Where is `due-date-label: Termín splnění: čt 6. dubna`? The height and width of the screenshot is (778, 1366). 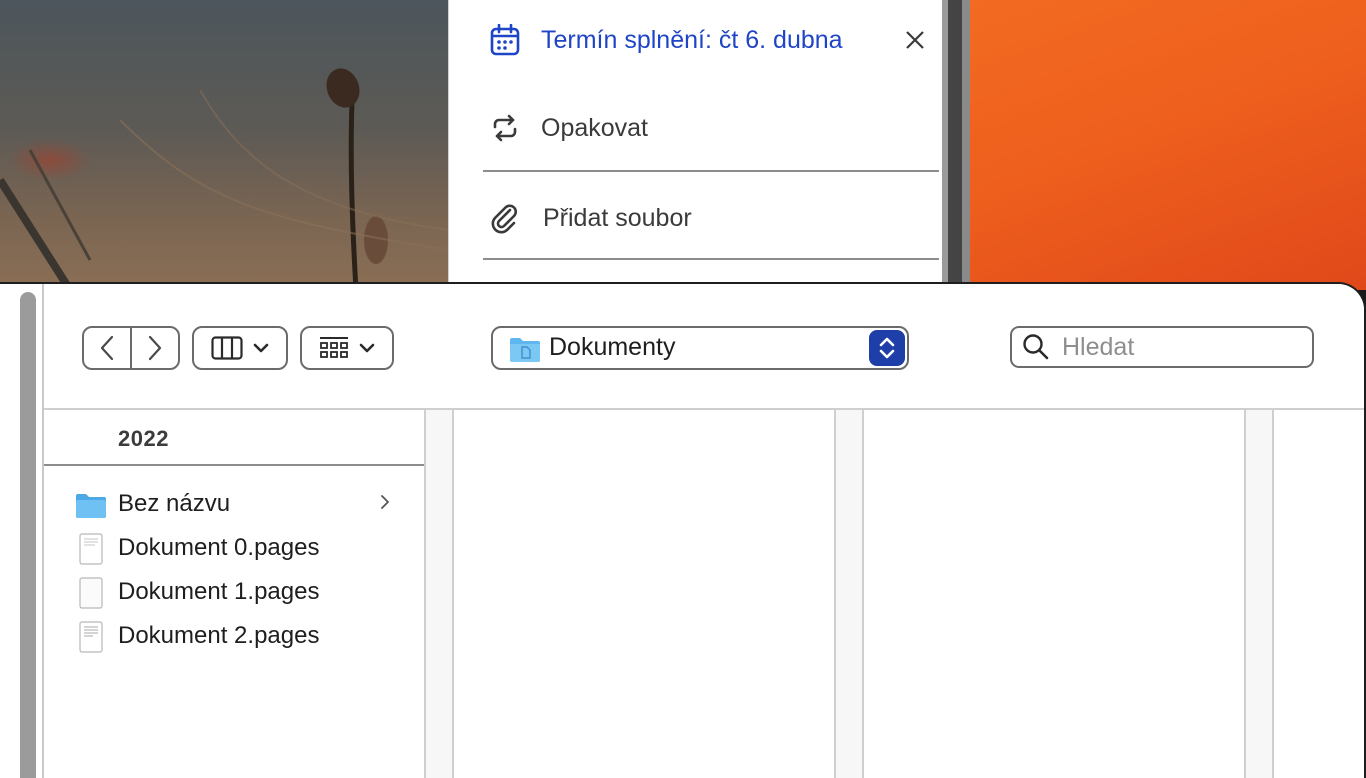
due-date-label: Termín splnění: čt 6. dubna is located at coordinates (692, 39).